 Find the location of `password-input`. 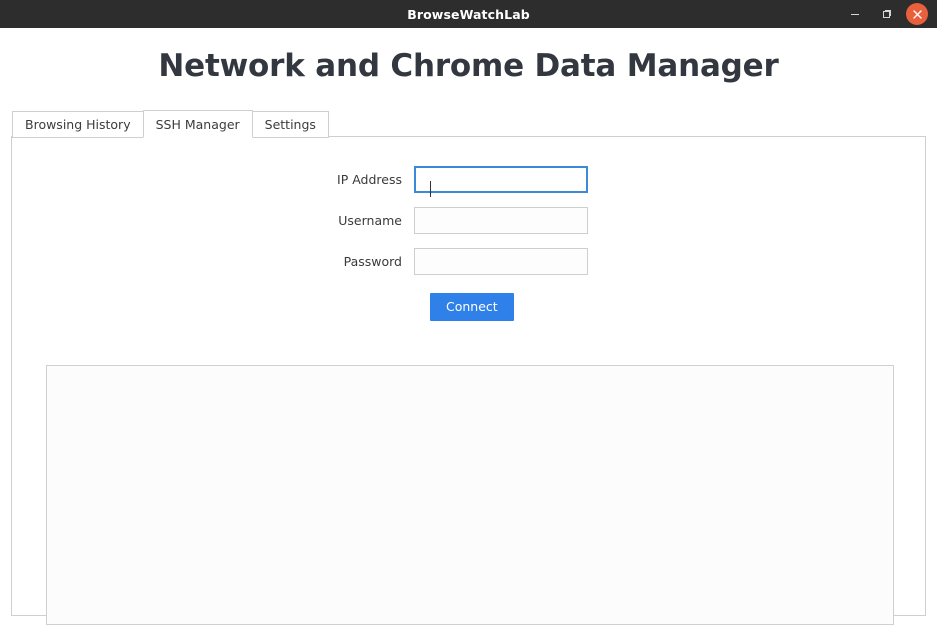

password-input is located at coordinates (501, 261).